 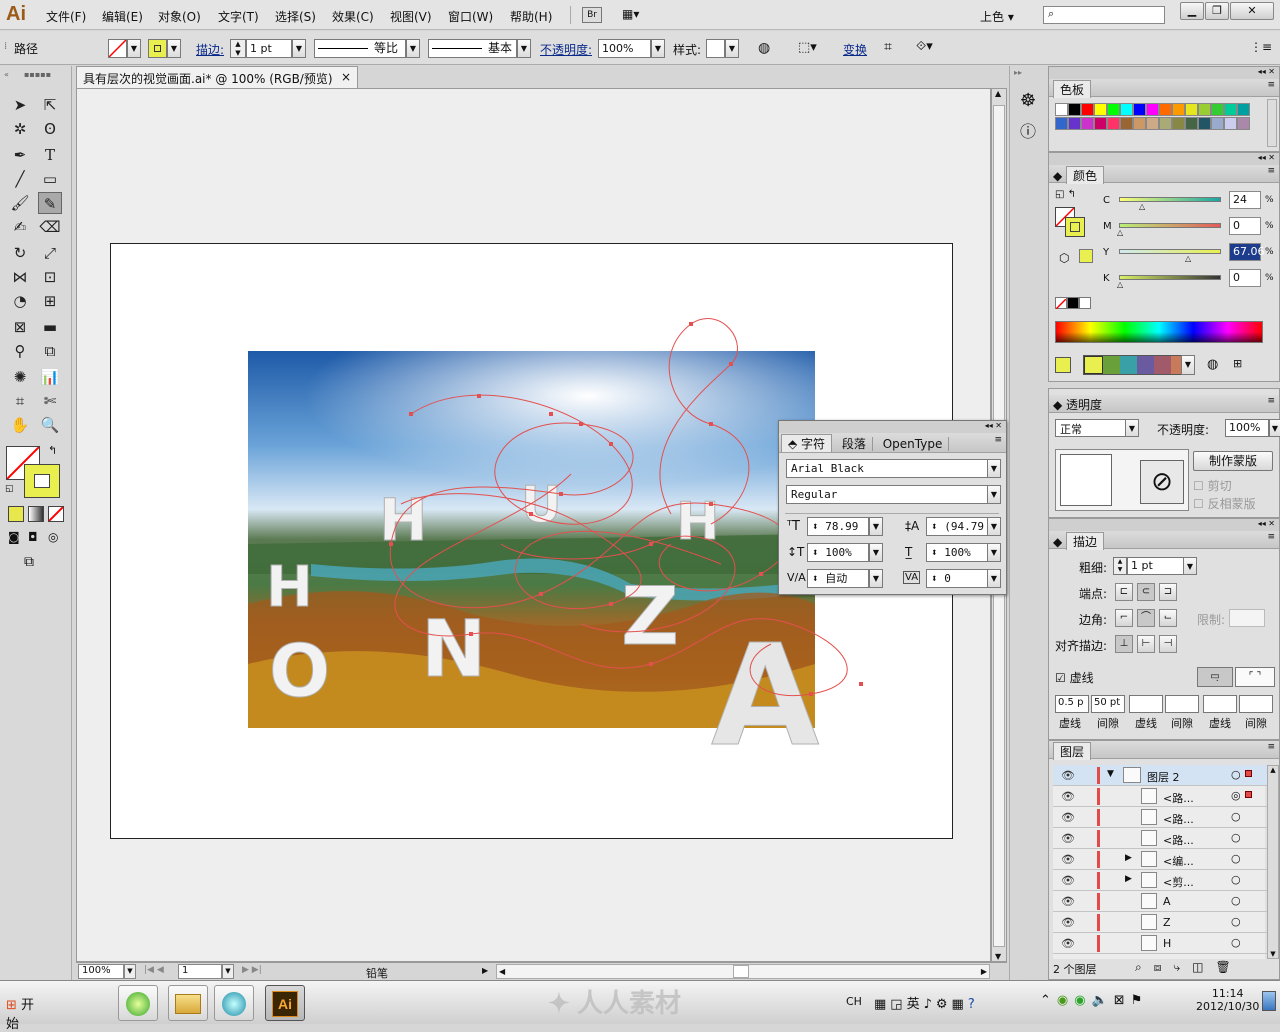 What do you see at coordinates (1120, 284) in the screenshot?
I see `k-slider-thumb: △` at bounding box center [1120, 284].